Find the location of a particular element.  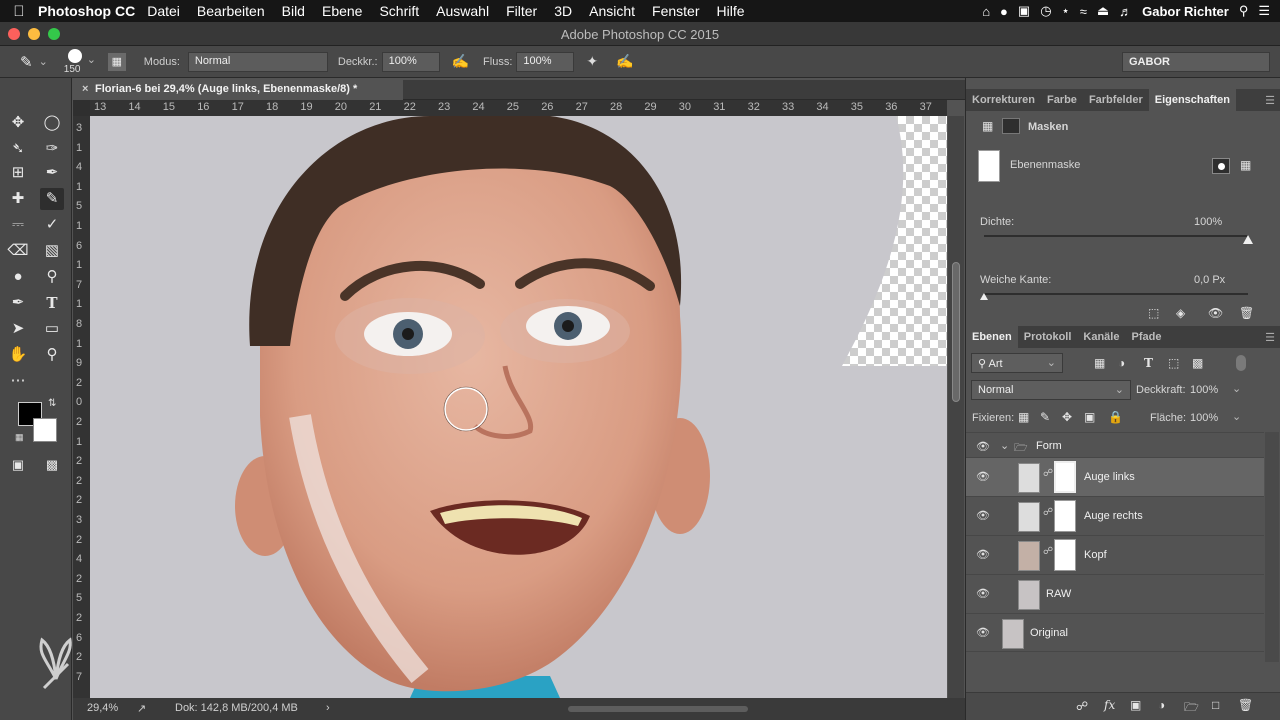

quick-selection-tool-icon: ✑ is located at coordinates (52, 149).